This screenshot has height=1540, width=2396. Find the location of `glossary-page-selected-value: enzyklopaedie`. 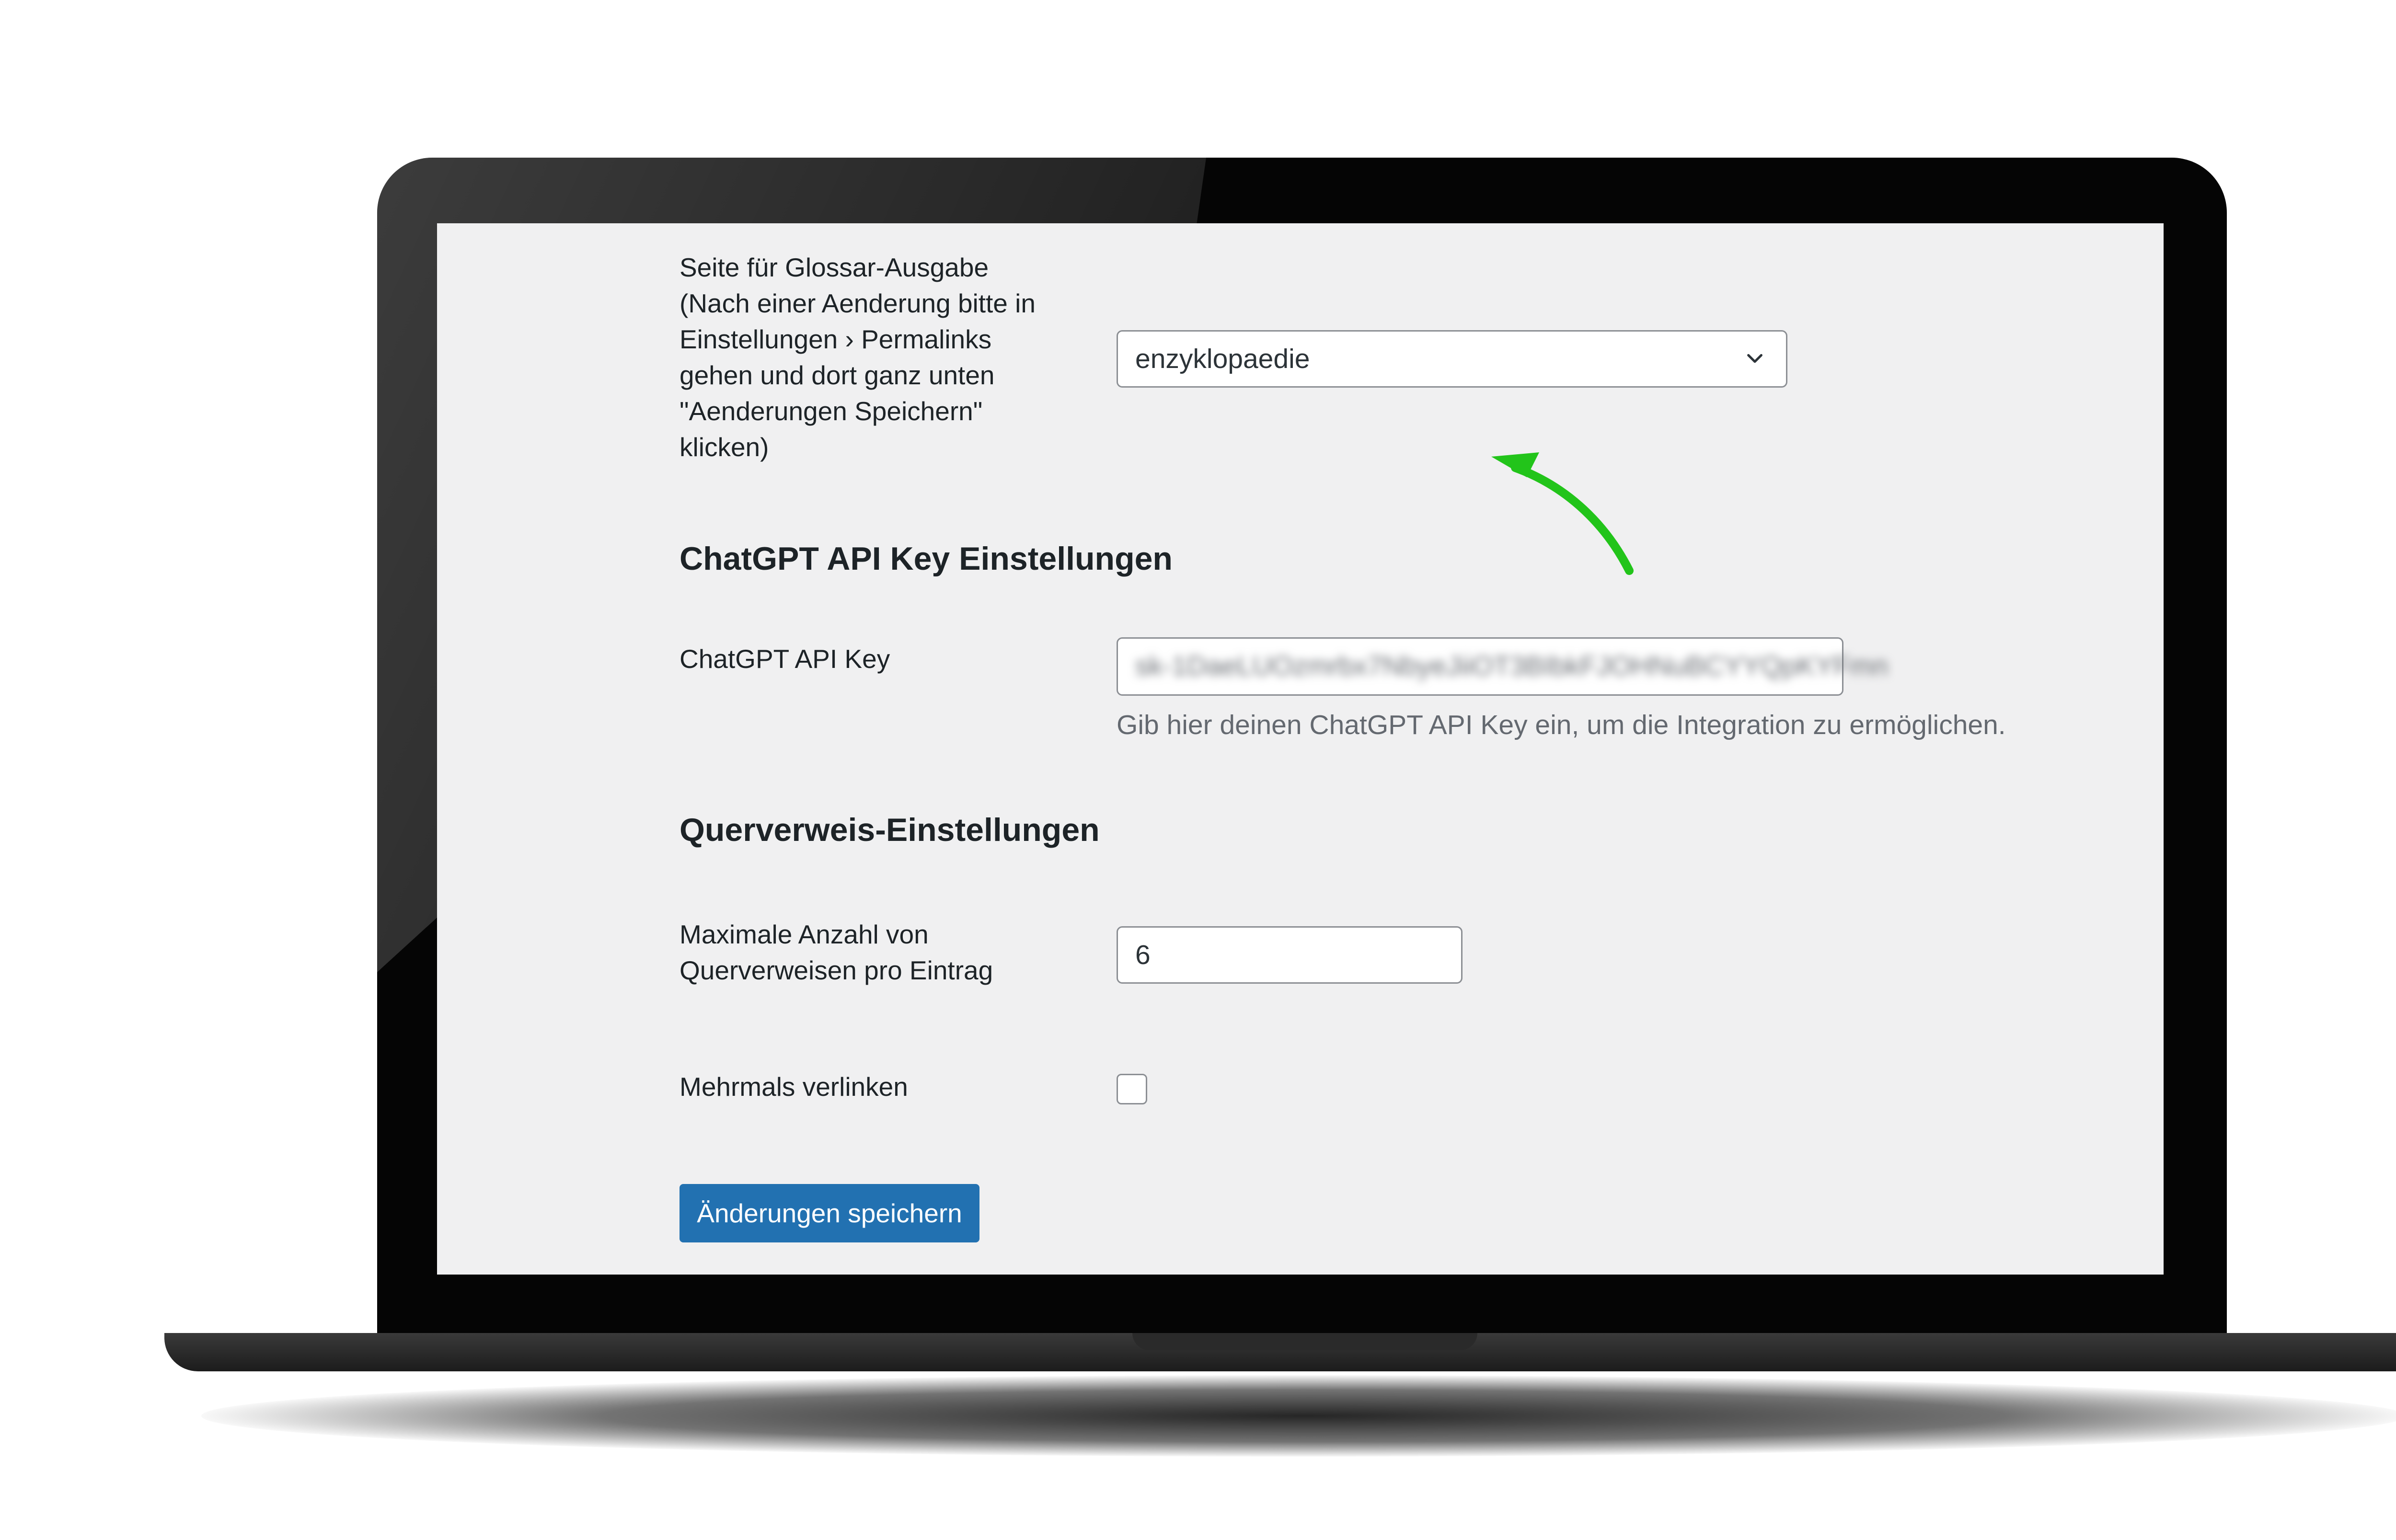

glossary-page-selected-value: enzyklopaedie is located at coordinates (1222, 359).